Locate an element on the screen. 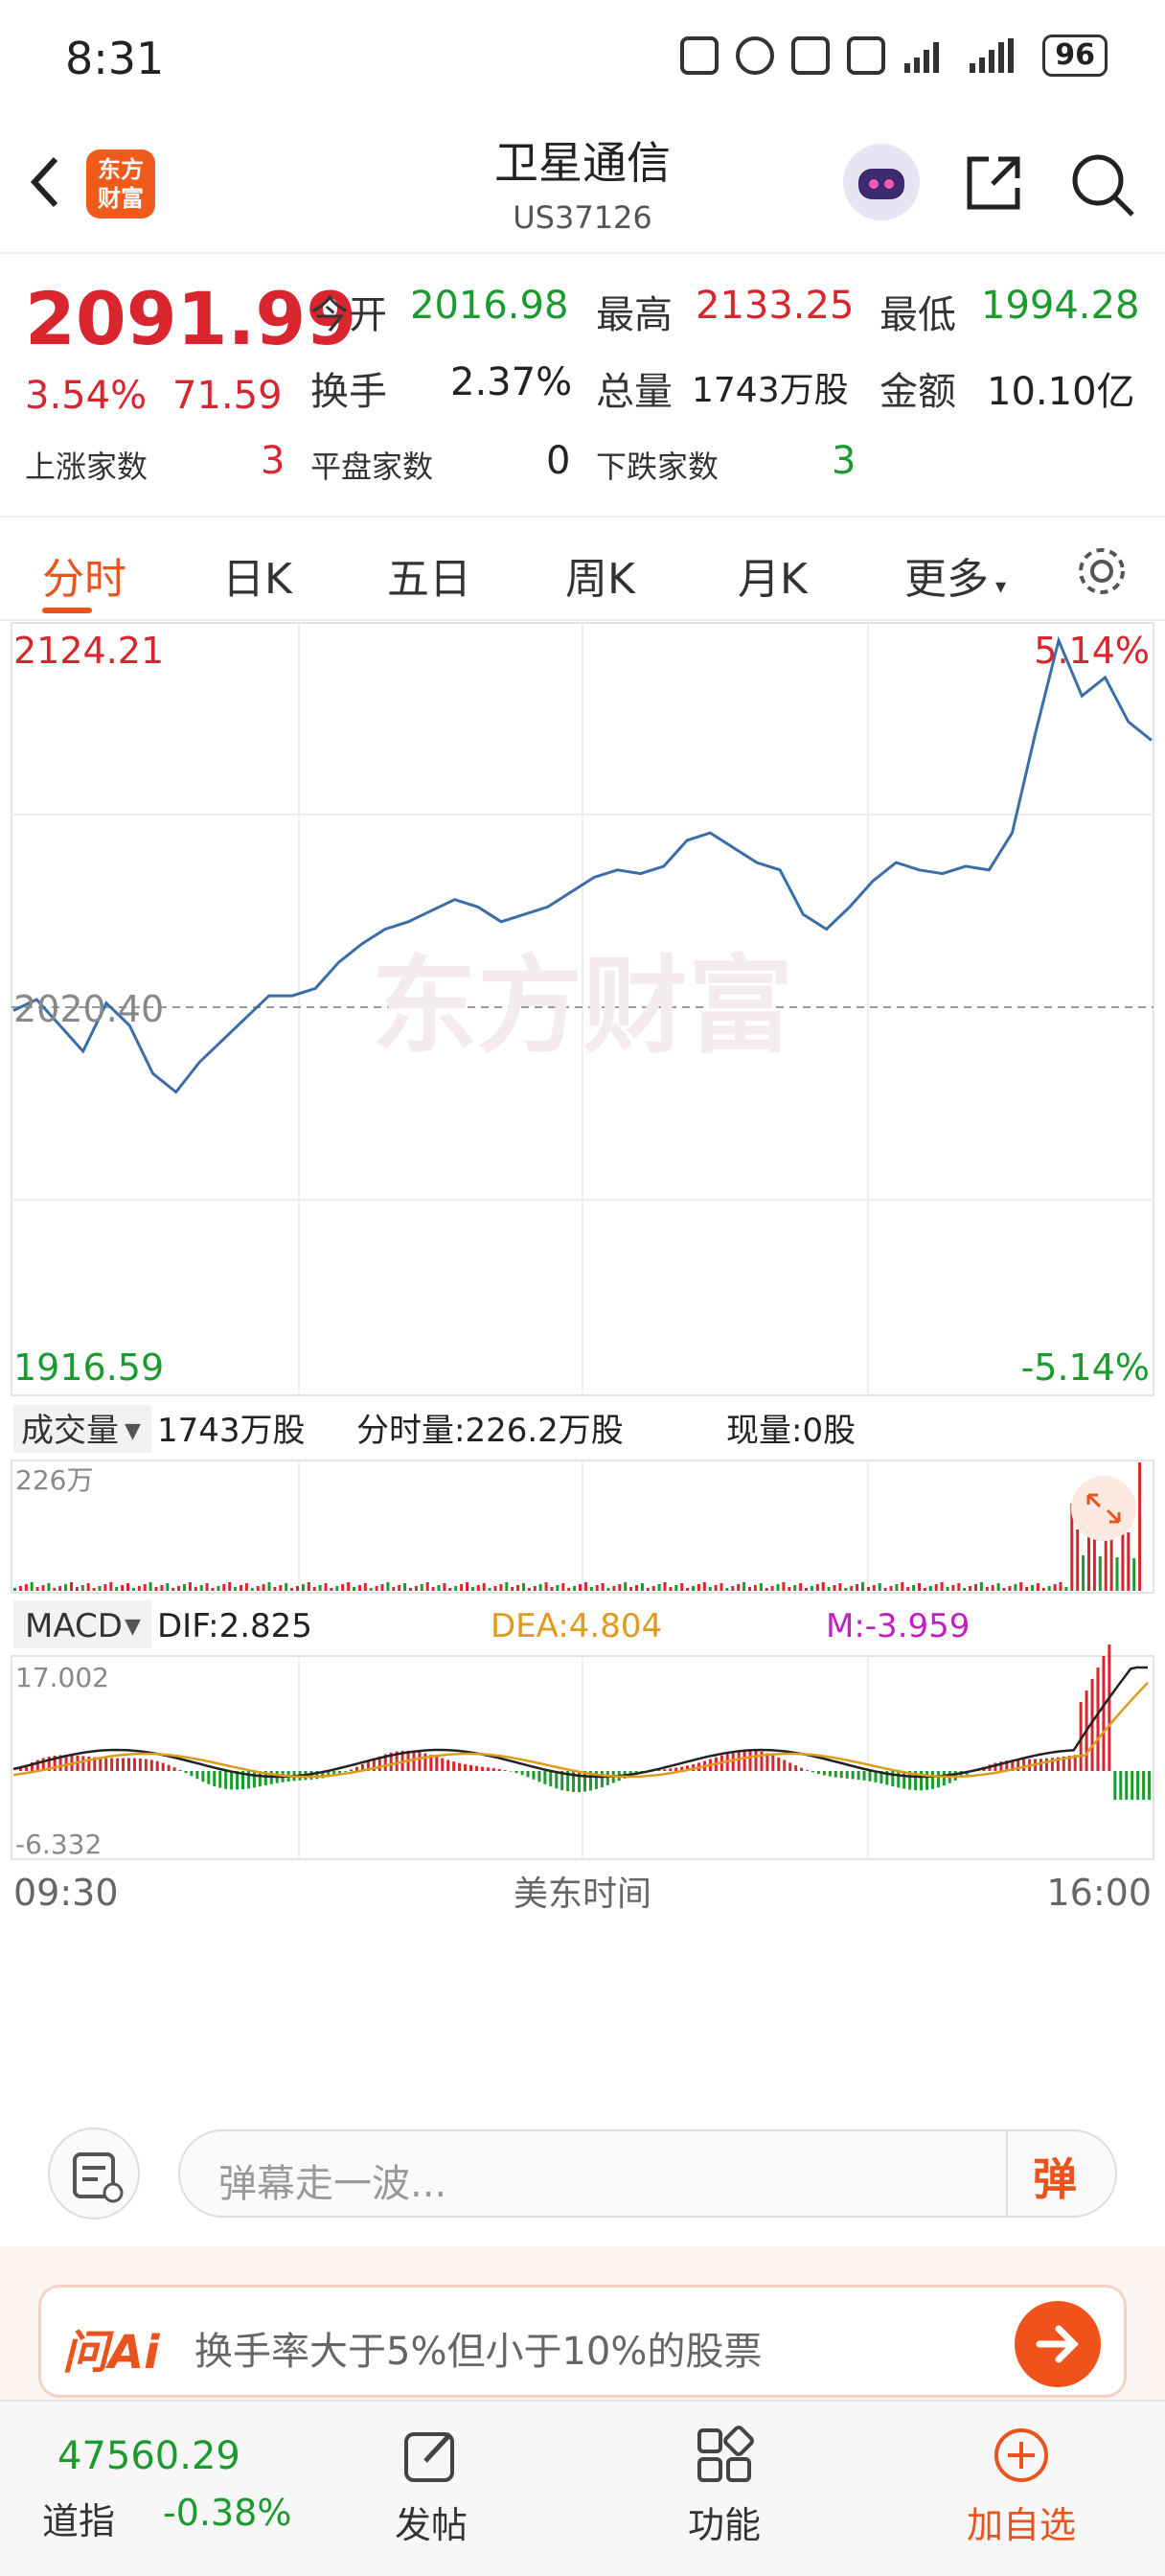 This screenshot has width=1165, height=2576. robot-assistant-icon is located at coordinates (881, 182).